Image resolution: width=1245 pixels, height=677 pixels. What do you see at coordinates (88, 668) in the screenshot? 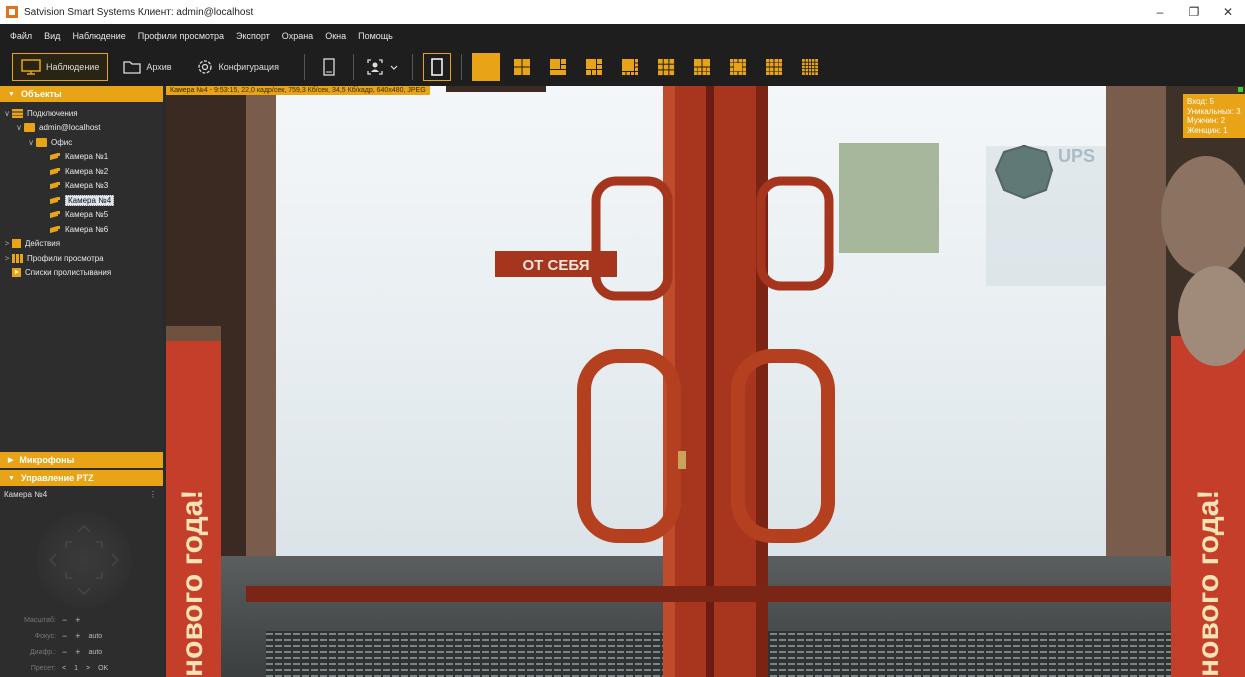
I see `preset-next-button: >` at bounding box center [88, 668].